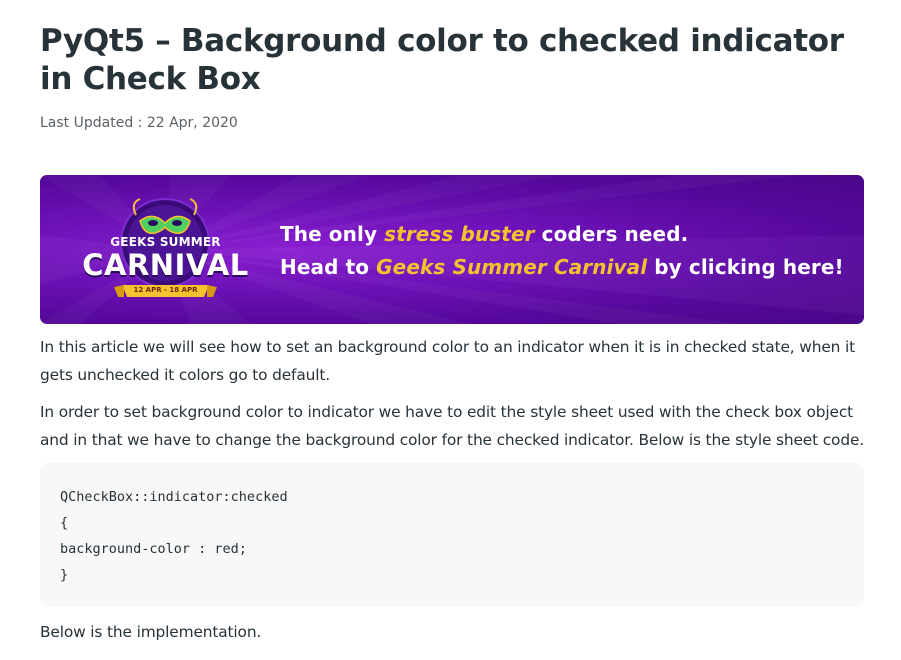 The image size is (901, 660). I want to click on last-updated-date: Last Updated : 22 Apr, 2020, so click(139, 123).